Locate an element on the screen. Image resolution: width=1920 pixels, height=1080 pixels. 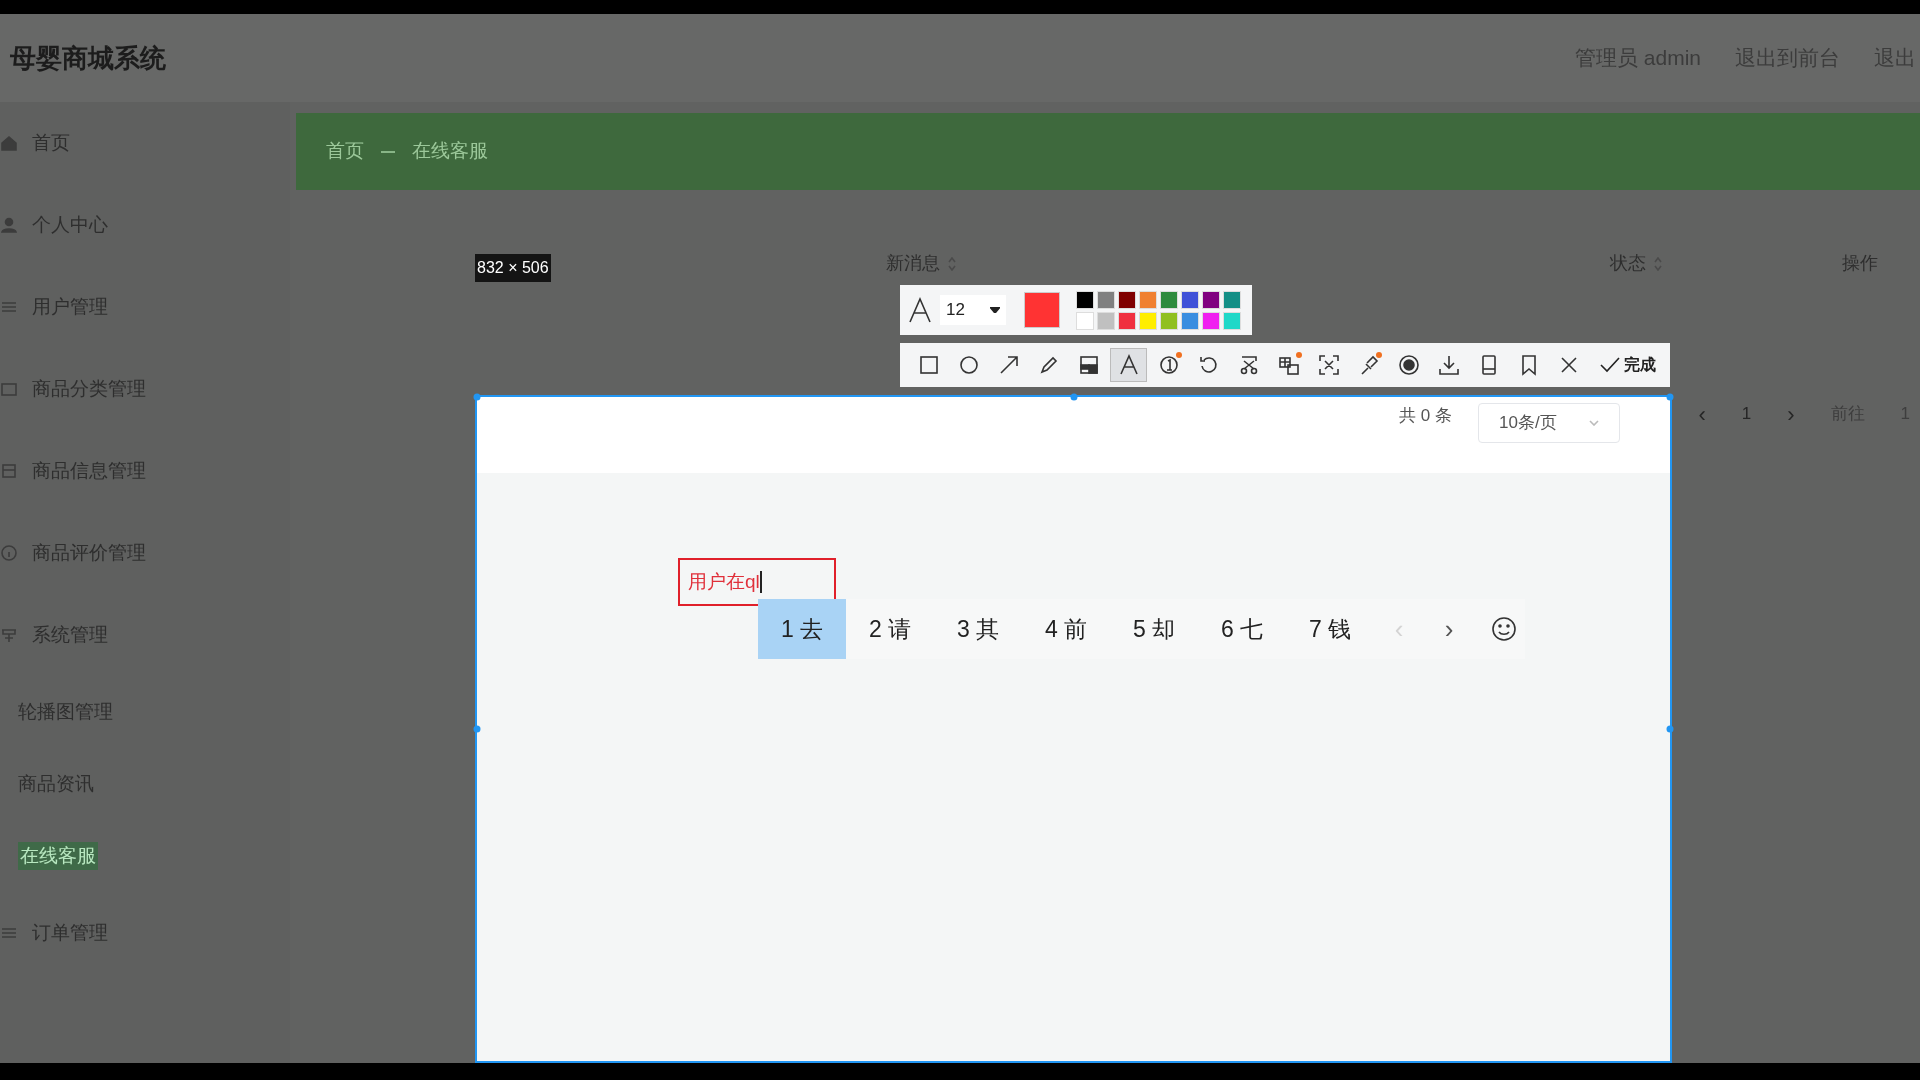
folder-icon is located at coordinates (9, 389).